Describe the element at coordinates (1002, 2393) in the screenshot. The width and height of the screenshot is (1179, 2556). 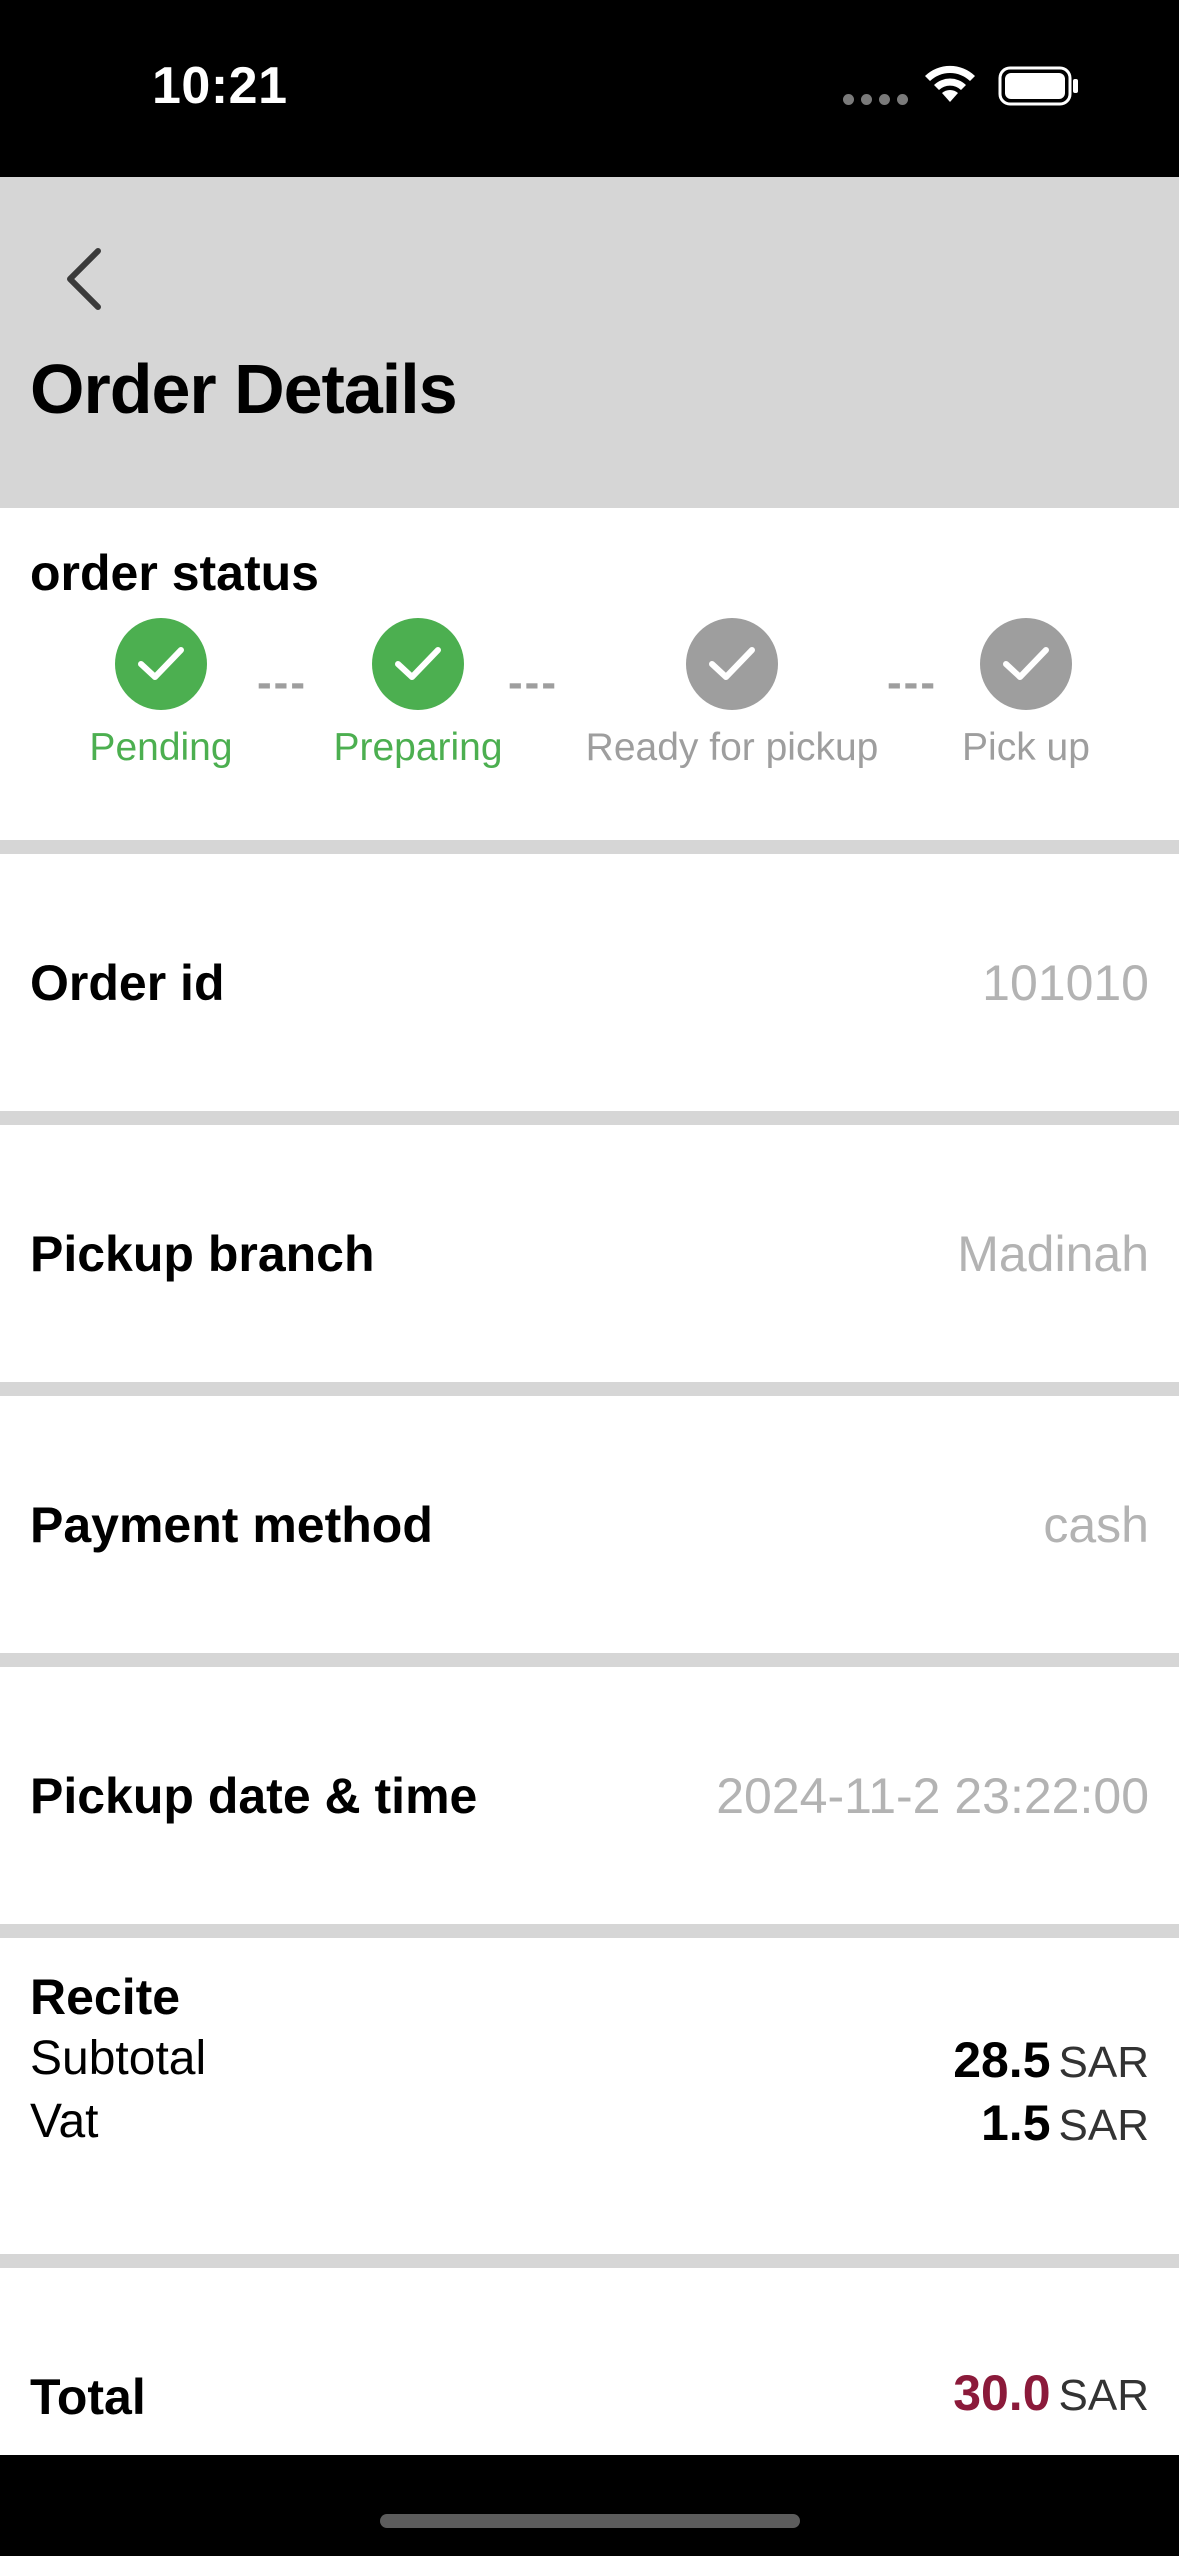
I see `total-value: 30.0` at that location.